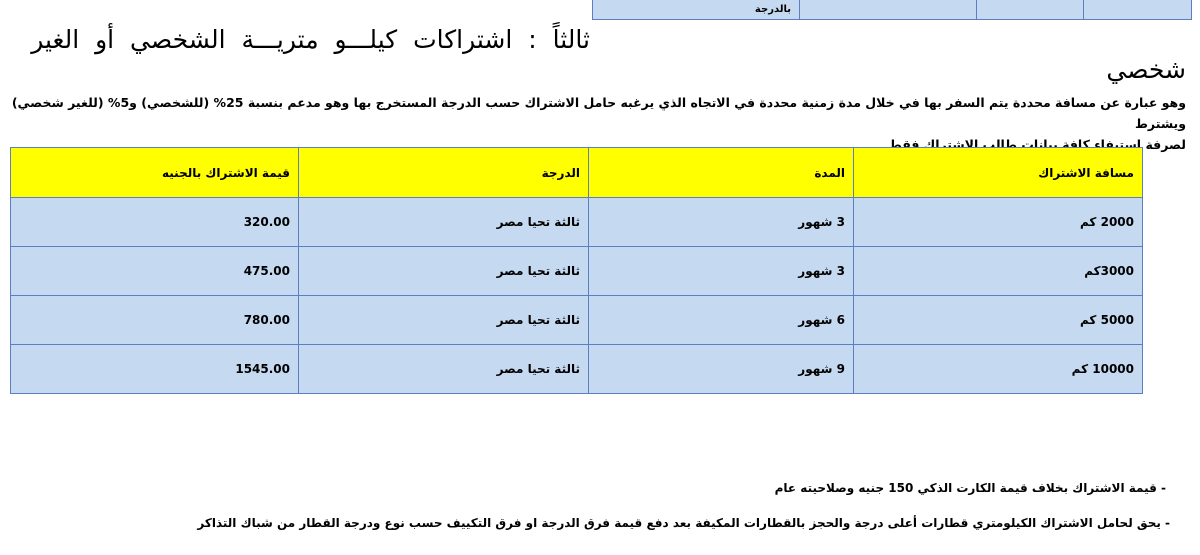 The width and height of the screenshot is (1200, 555). I want to click on header-duration: المدة, so click(721, 172).